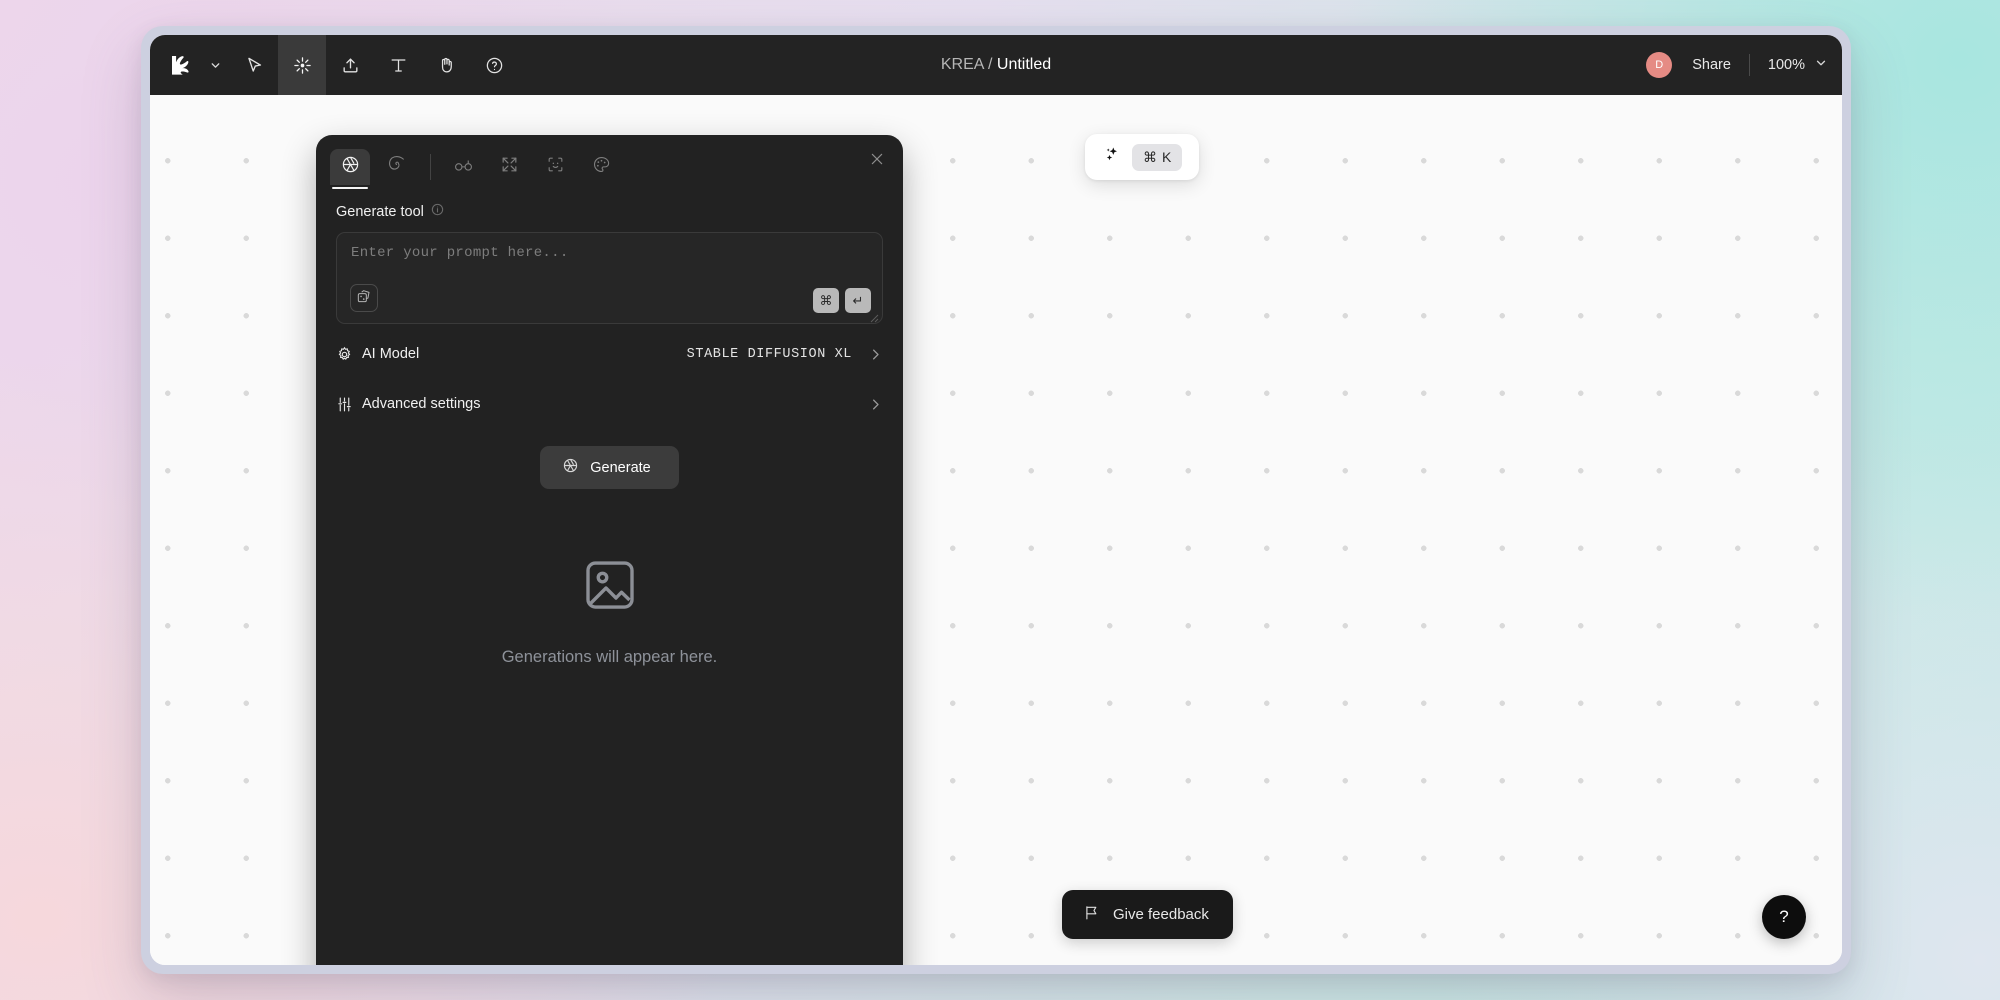 Image resolution: width=2000 pixels, height=1000 pixels. What do you see at coordinates (620, 467) in the screenshot?
I see `generate-button-label: Generate` at bounding box center [620, 467].